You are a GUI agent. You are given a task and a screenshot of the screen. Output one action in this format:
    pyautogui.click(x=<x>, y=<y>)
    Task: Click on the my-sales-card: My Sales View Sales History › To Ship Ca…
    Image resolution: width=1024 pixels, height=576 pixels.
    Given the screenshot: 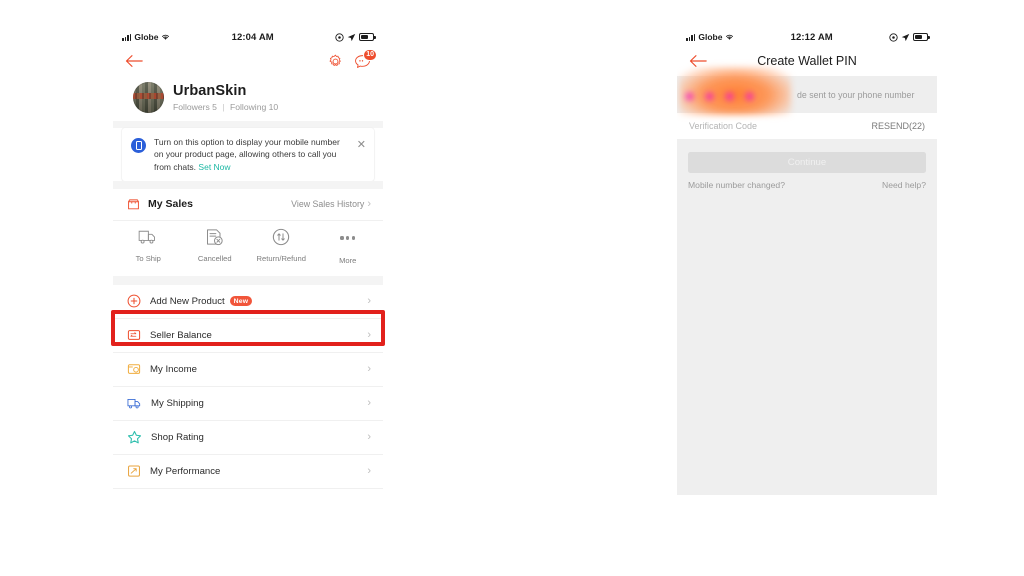 What is the action you would take?
    pyautogui.click(x=248, y=232)
    